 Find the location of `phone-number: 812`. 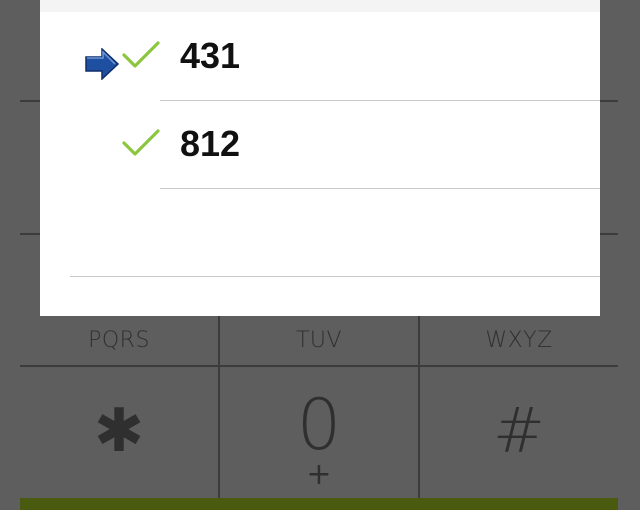

phone-number: 812 is located at coordinates (210, 143).